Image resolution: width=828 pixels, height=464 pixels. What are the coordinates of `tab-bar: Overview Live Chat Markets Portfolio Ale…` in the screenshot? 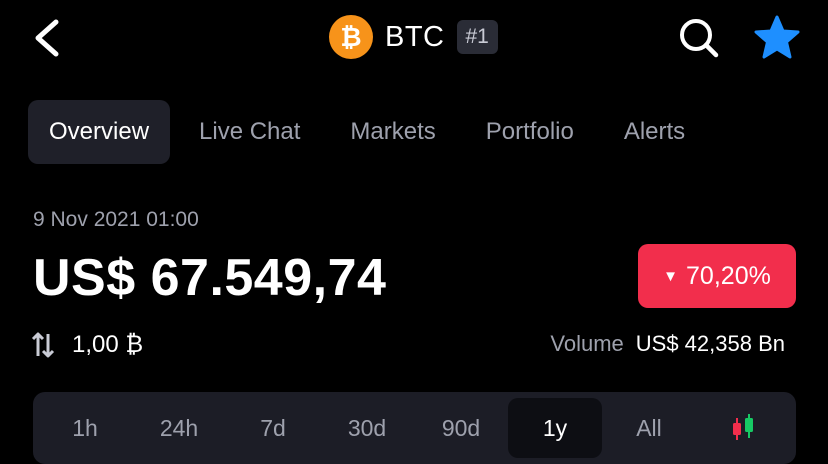 It's located at (371, 132).